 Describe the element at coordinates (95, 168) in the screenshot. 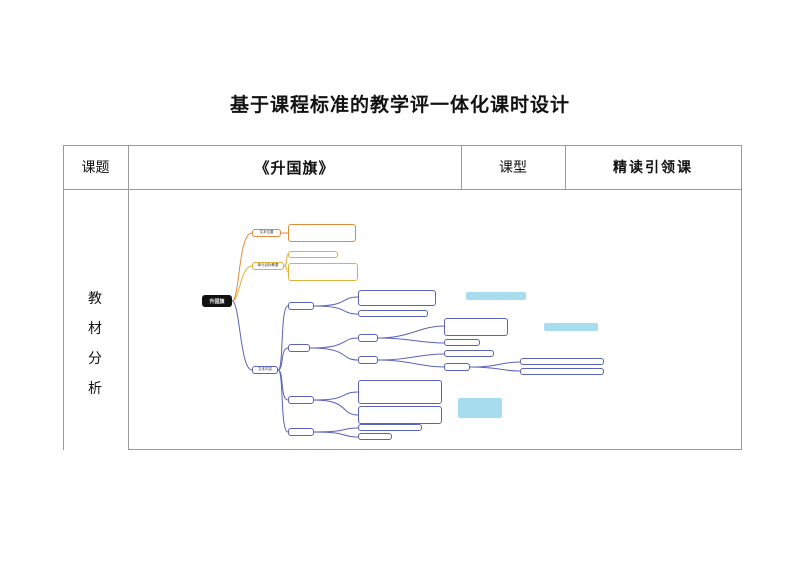

I see `topic-label: 课题` at that location.